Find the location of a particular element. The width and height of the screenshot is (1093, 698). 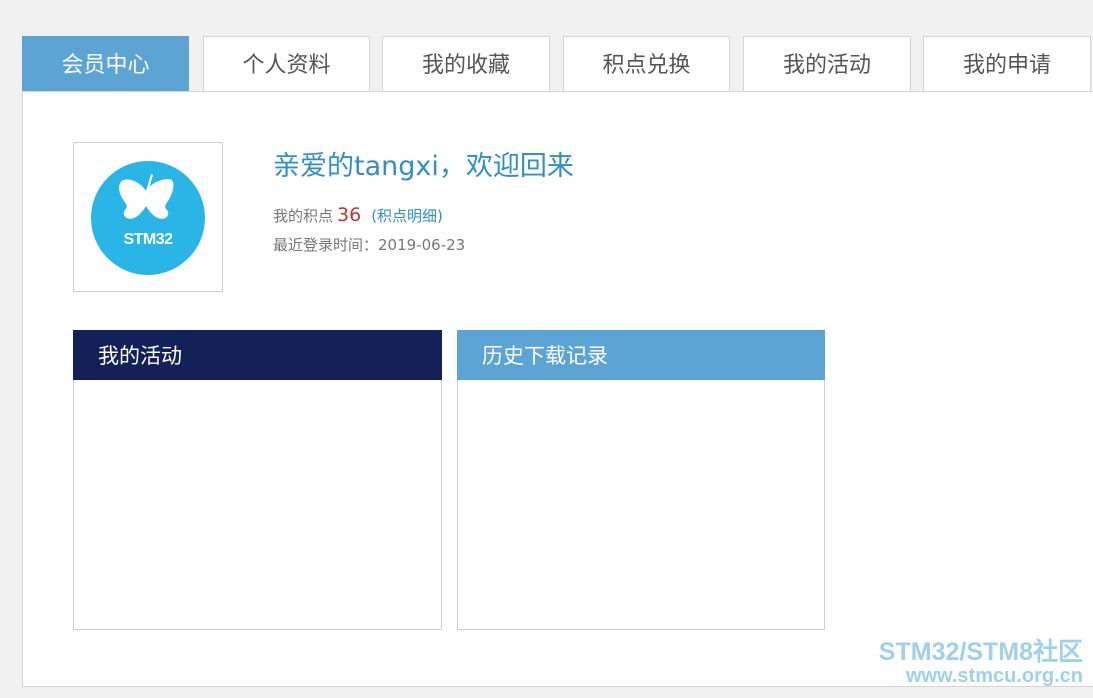

avatar-logo-text: STM32 is located at coordinates (148, 239).